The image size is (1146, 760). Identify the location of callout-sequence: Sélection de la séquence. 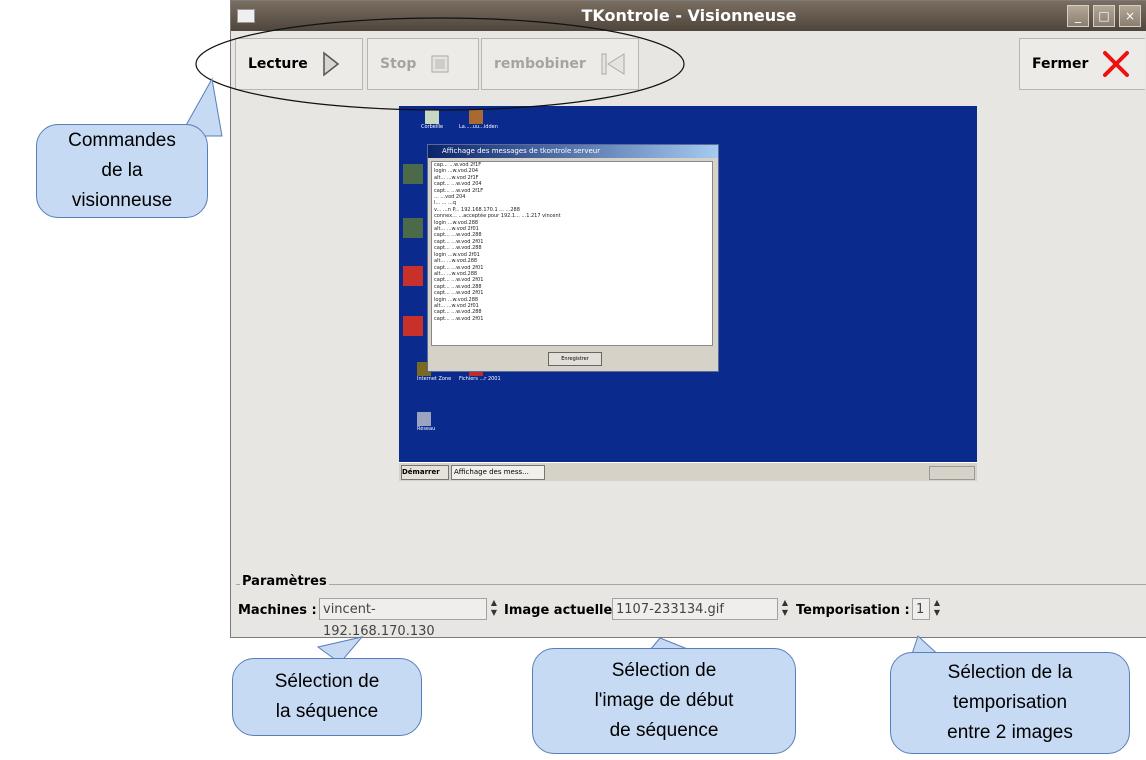
(327, 697).